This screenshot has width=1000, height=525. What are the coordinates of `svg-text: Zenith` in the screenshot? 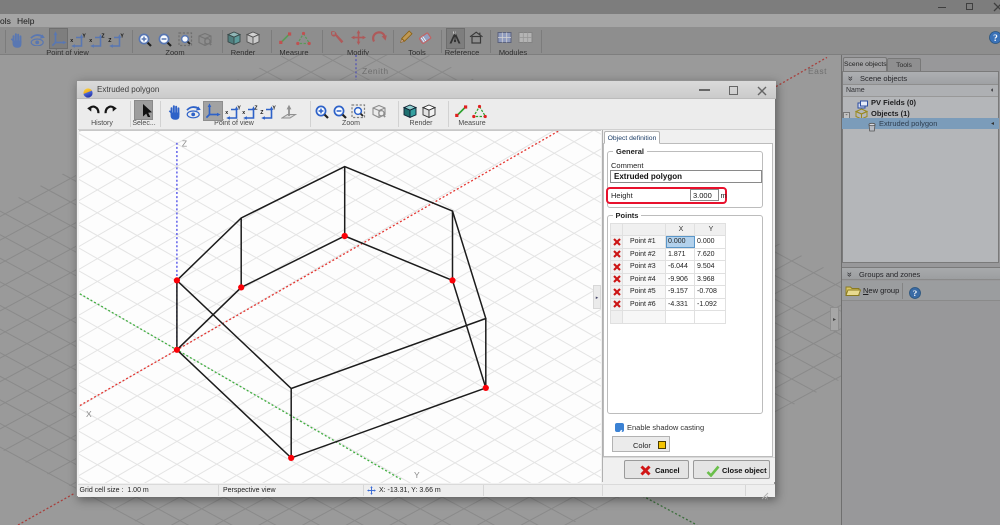 It's located at (375, 71).